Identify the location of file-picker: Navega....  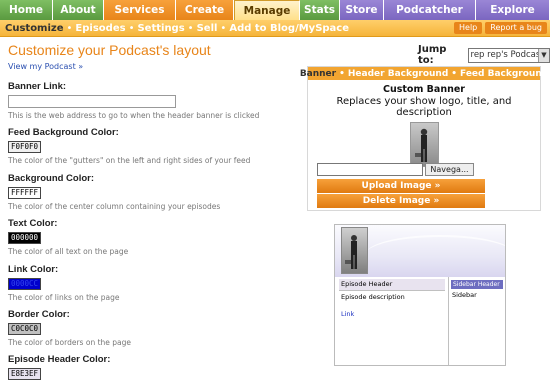
(395, 169).